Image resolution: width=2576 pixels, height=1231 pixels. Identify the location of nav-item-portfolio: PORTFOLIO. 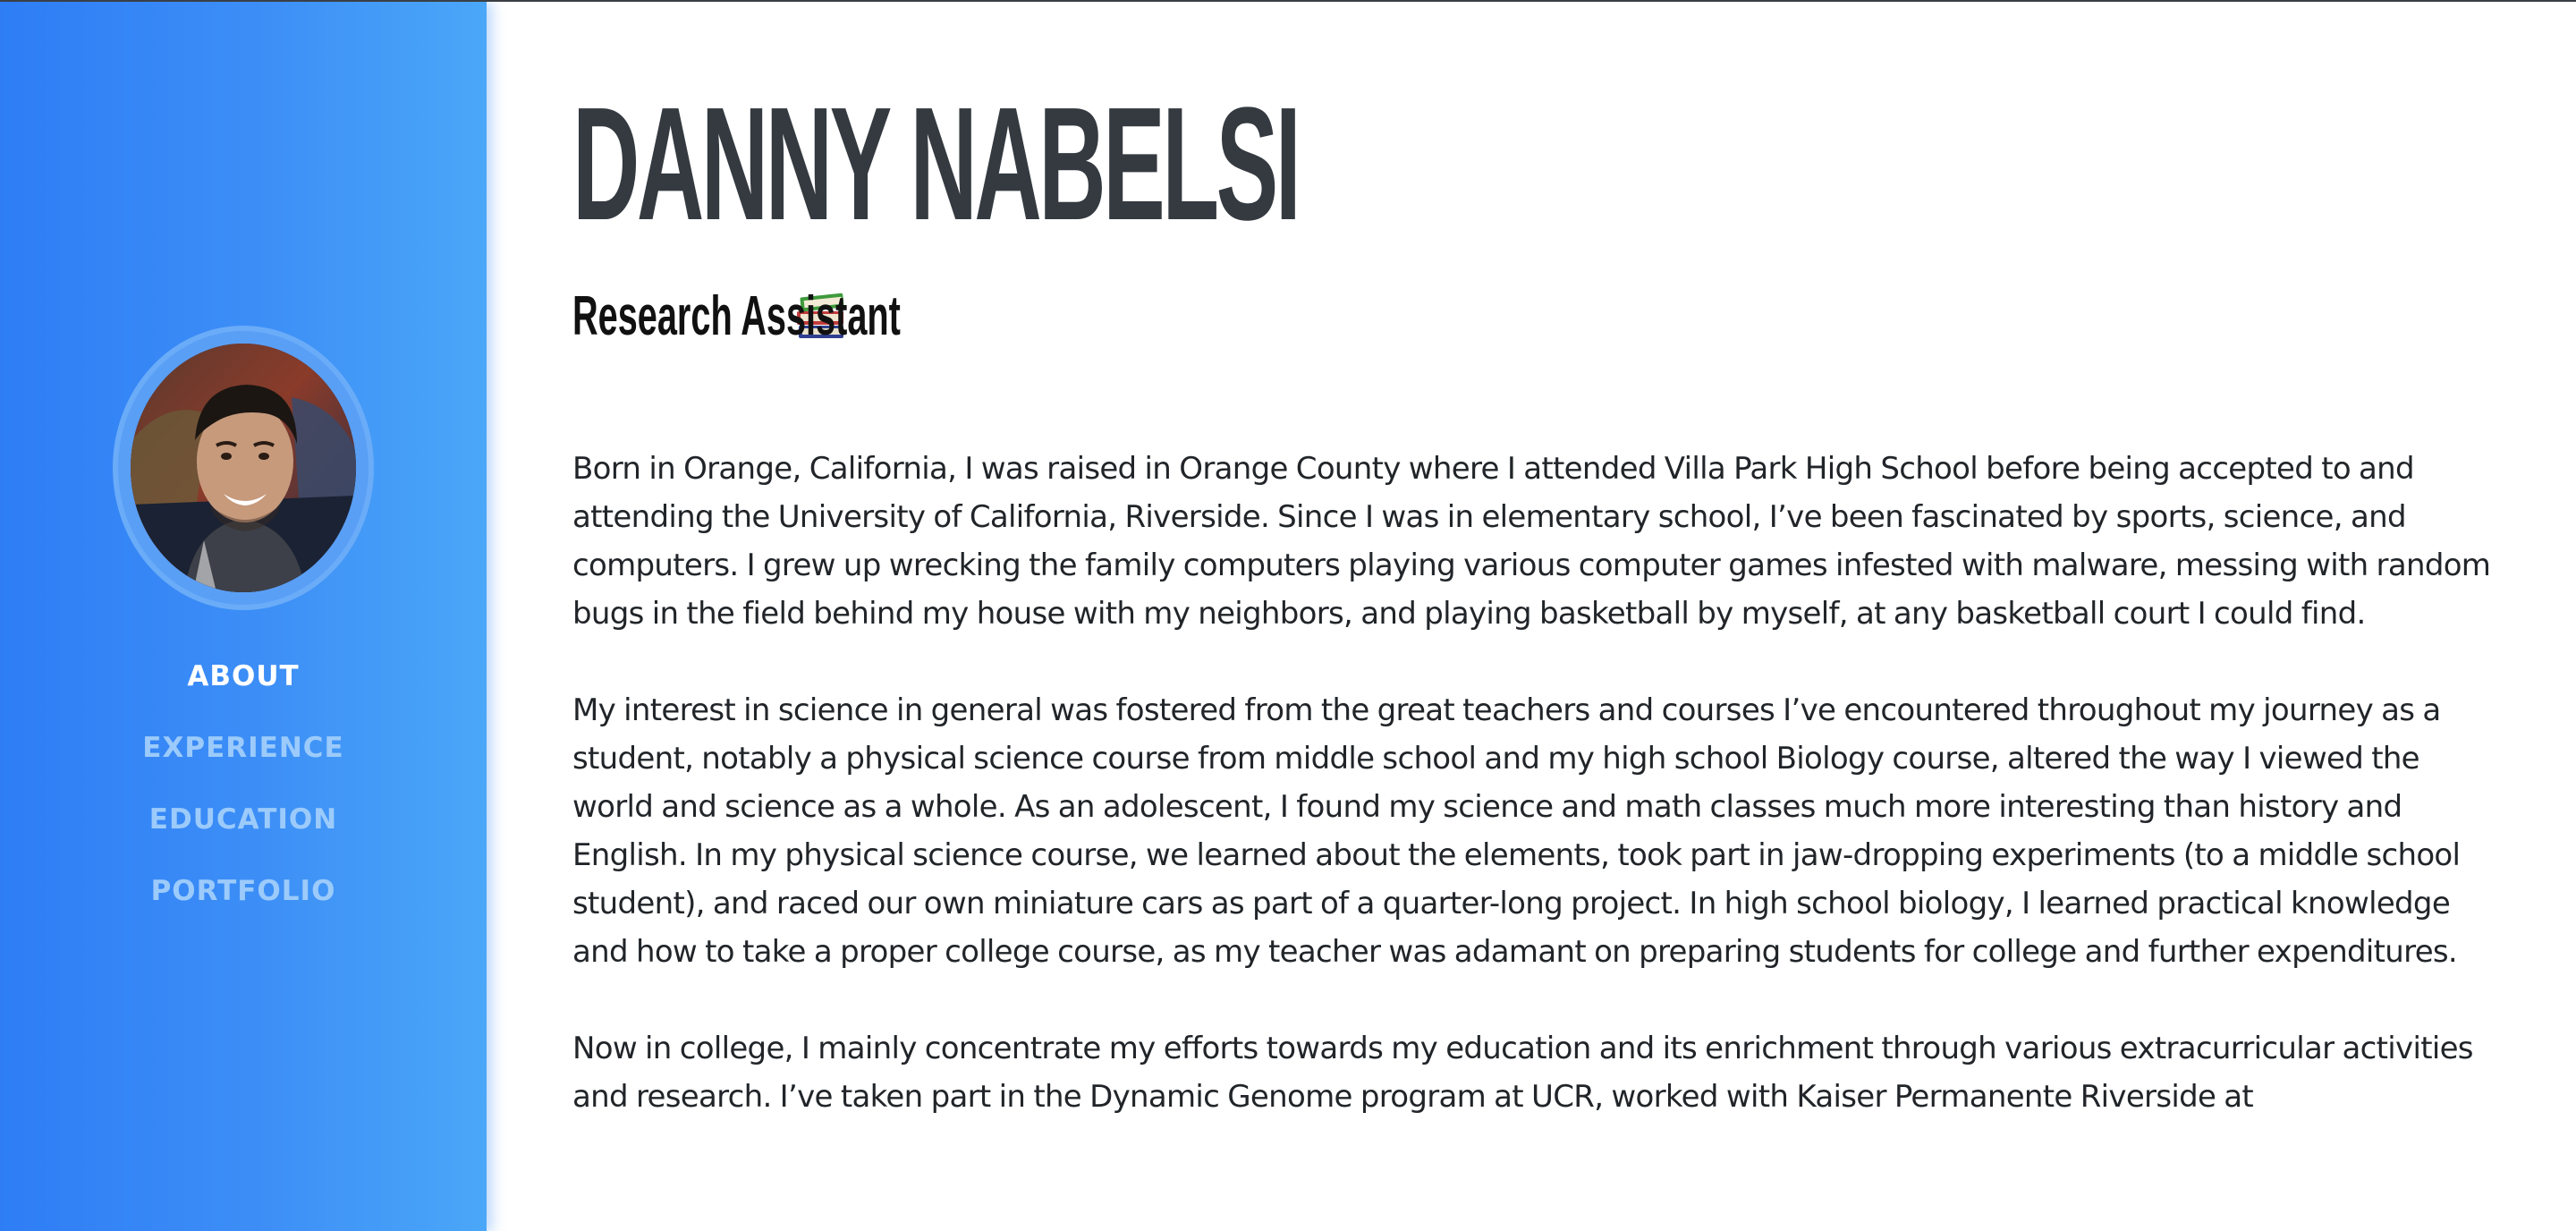
(243, 900).